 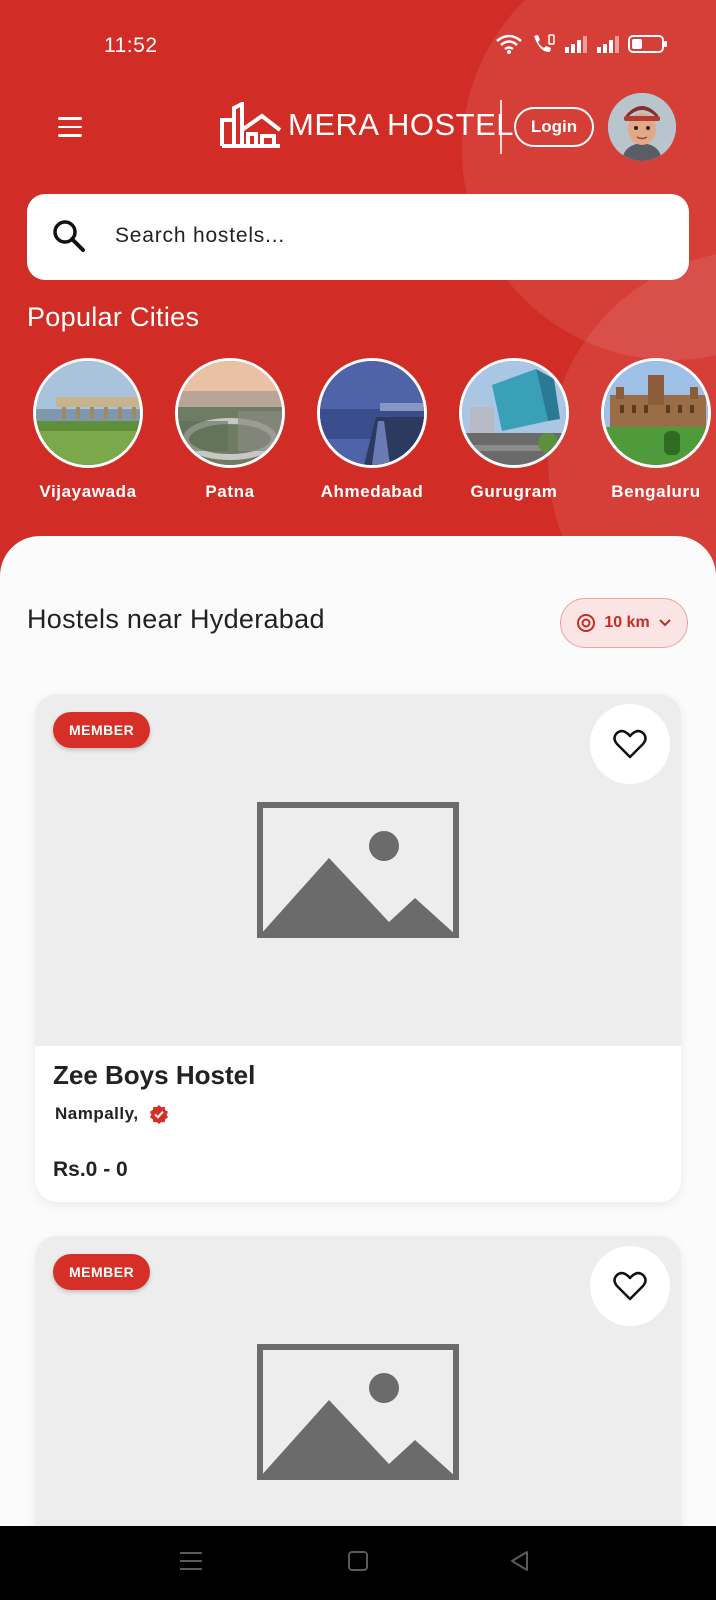 What do you see at coordinates (647, 44) in the screenshot?
I see `battery-icon` at bounding box center [647, 44].